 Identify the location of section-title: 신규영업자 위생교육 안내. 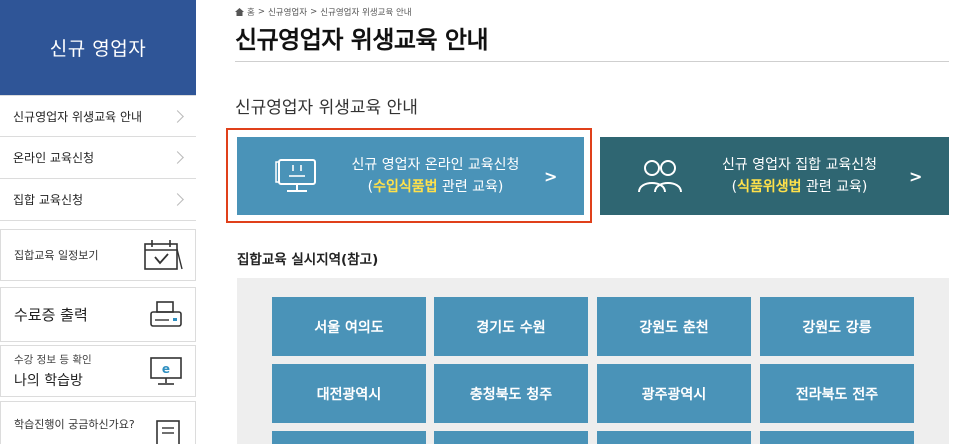
(326, 108).